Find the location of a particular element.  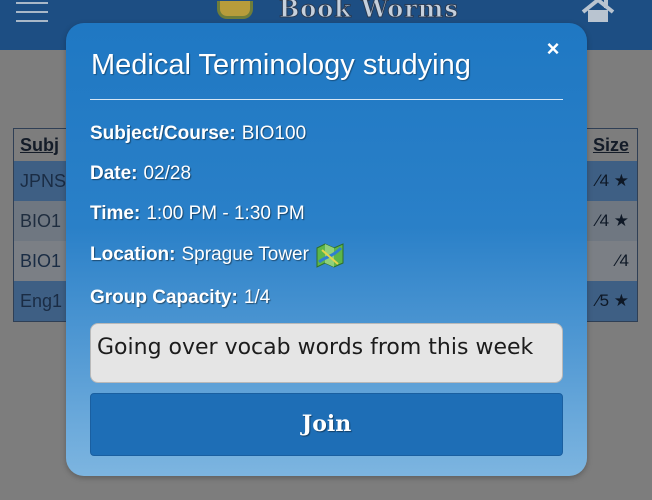

subject-detail: Subject/Course: BIO100 is located at coordinates (198, 134).